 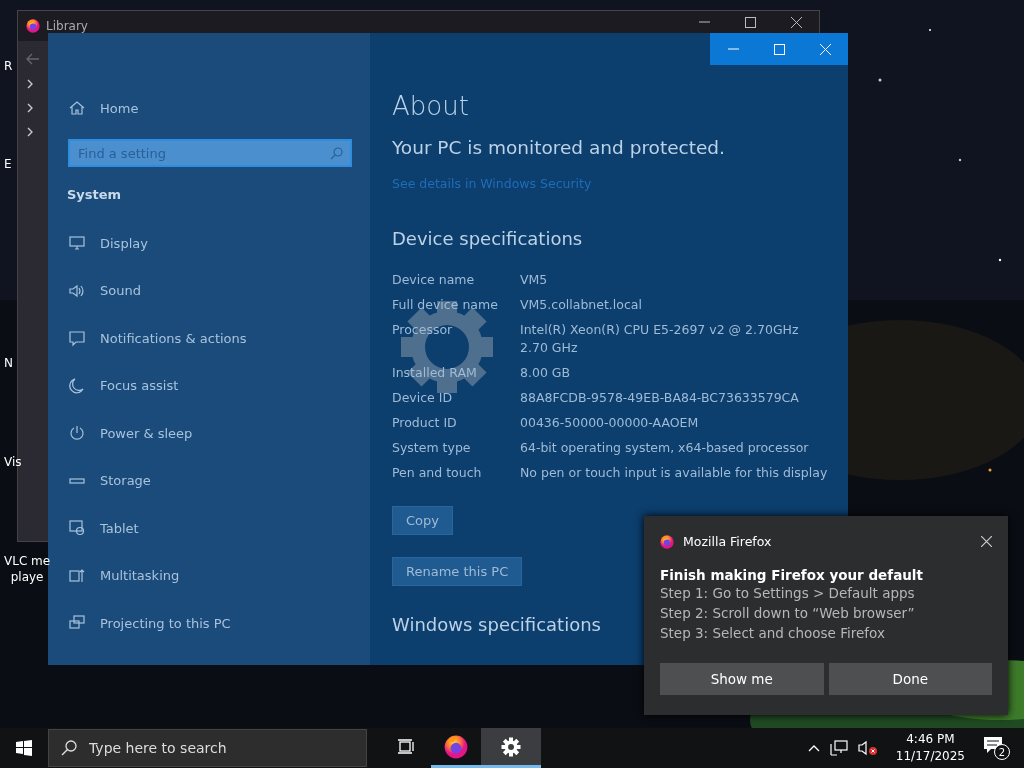 What do you see at coordinates (209, 528) in the screenshot?
I see `nav-item: Tablet` at bounding box center [209, 528].